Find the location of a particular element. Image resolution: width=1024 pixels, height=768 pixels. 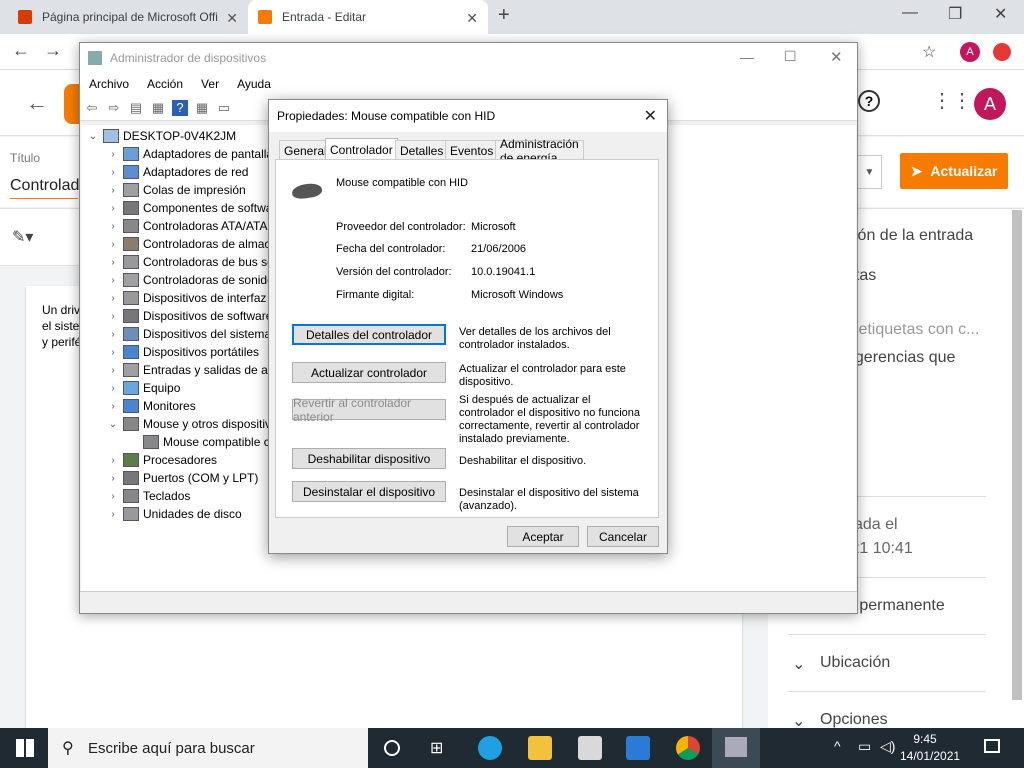

tree-category-item: › Adaptadores de red is located at coordinates (176, 172).